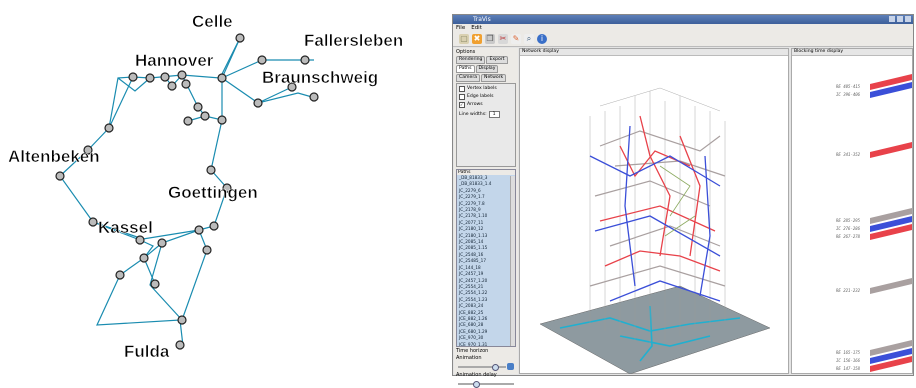 Image resolution: width=916 pixels, height=388 pixels. I want to click on paths-scrollbar, so click(512, 261).